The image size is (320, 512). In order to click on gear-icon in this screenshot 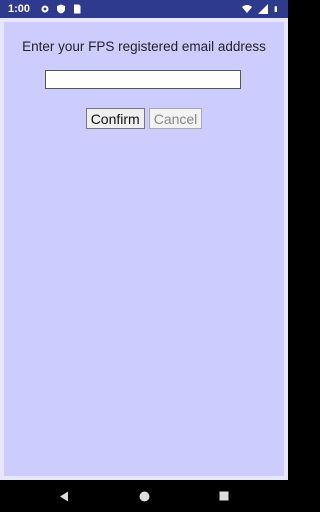, I will do `click(45, 9)`.